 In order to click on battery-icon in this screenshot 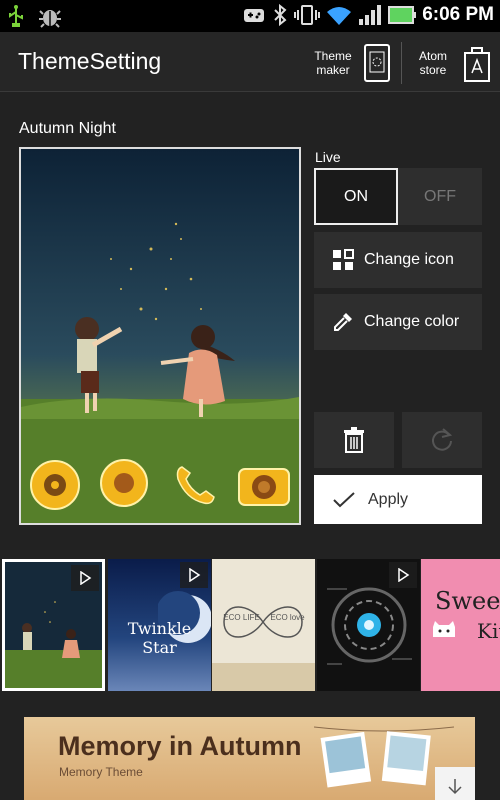, I will do `click(402, 15)`.